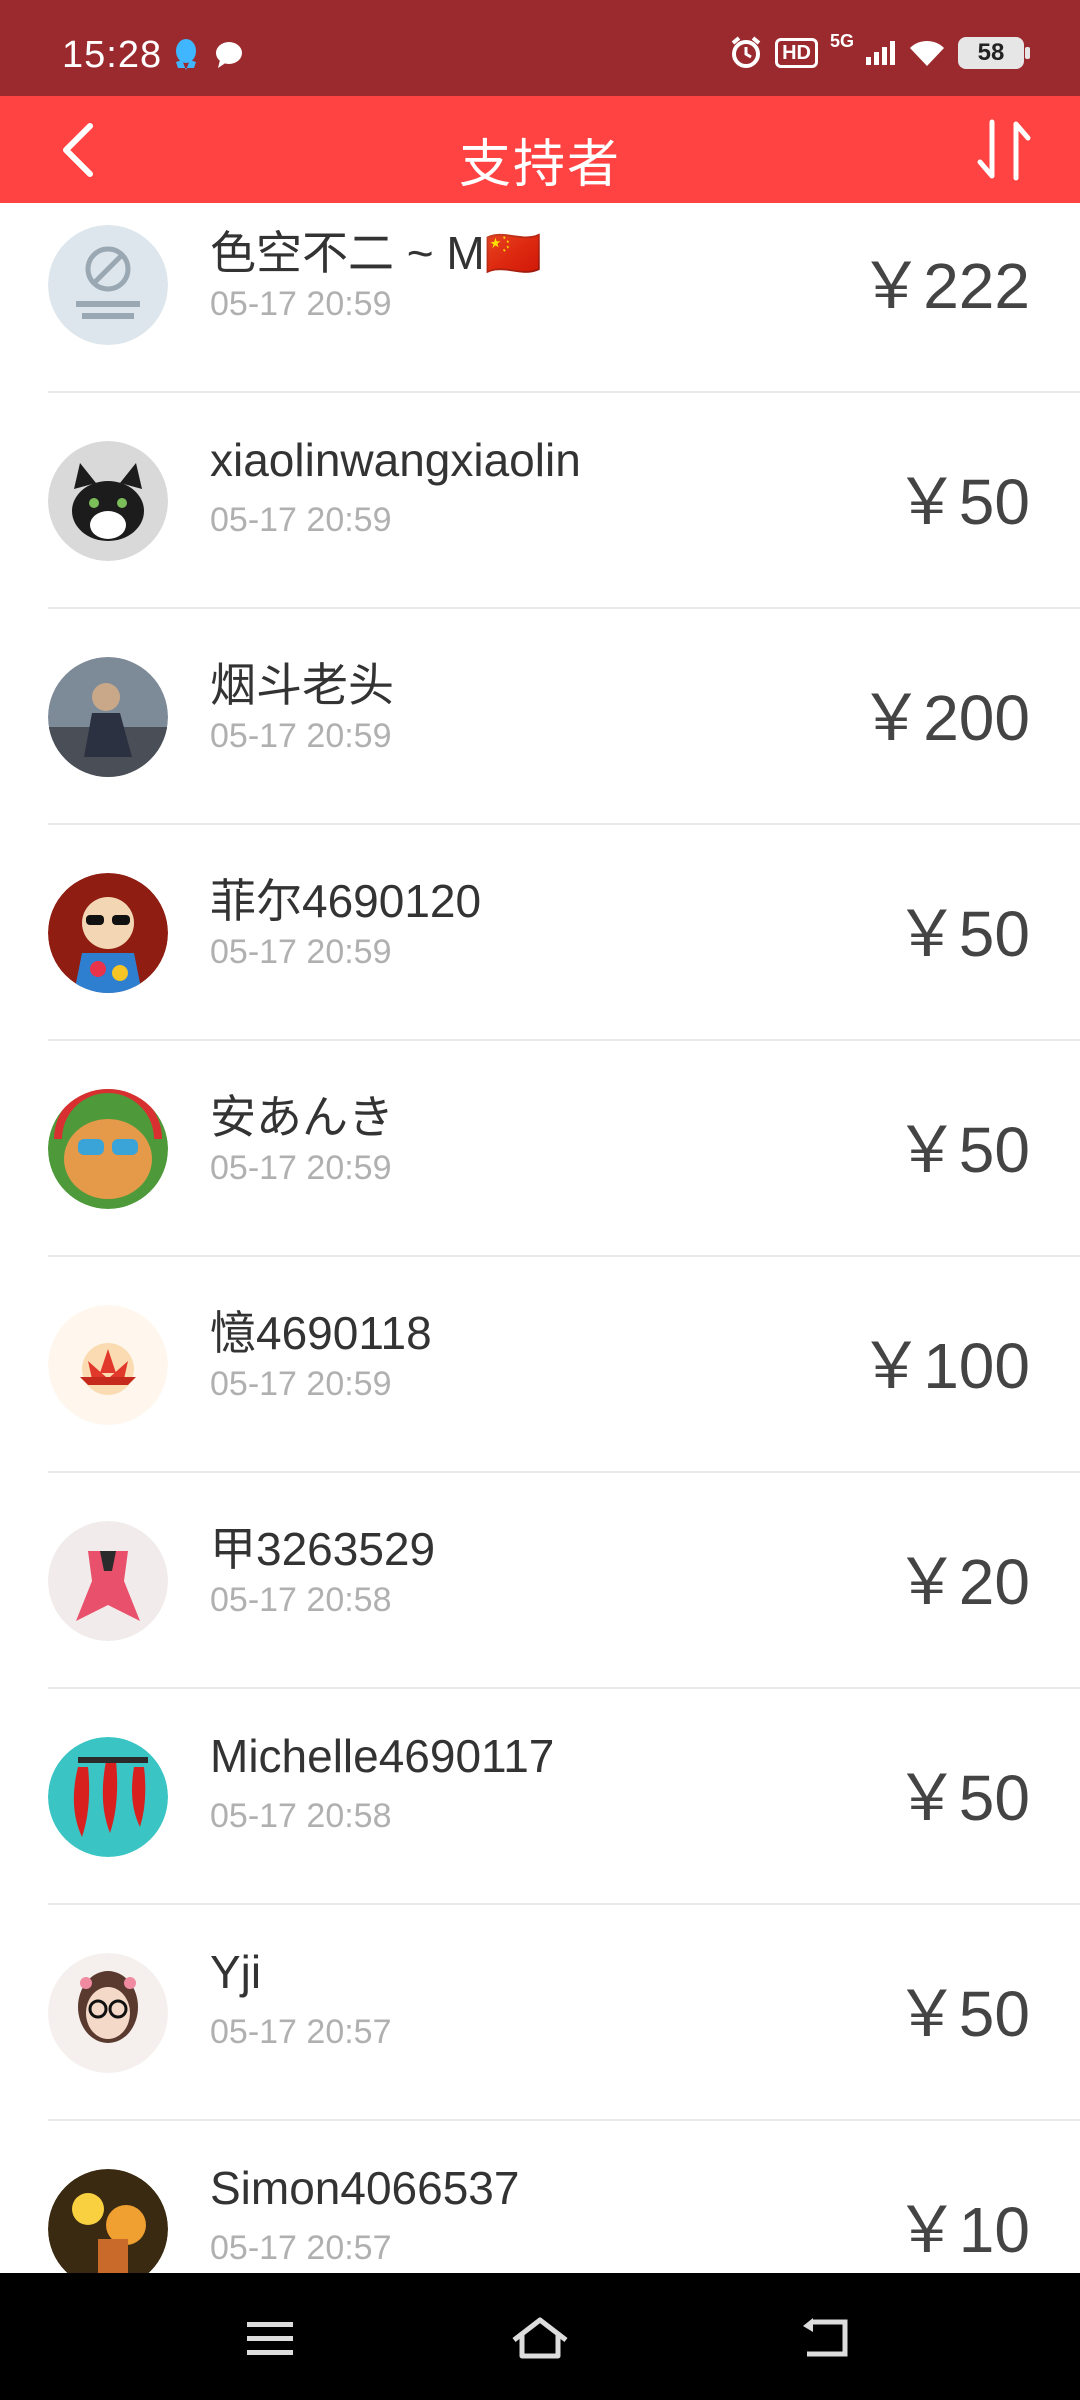 The width and height of the screenshot is (1080, 2400). I want to click on network-label: 5G, so click(841, 40).